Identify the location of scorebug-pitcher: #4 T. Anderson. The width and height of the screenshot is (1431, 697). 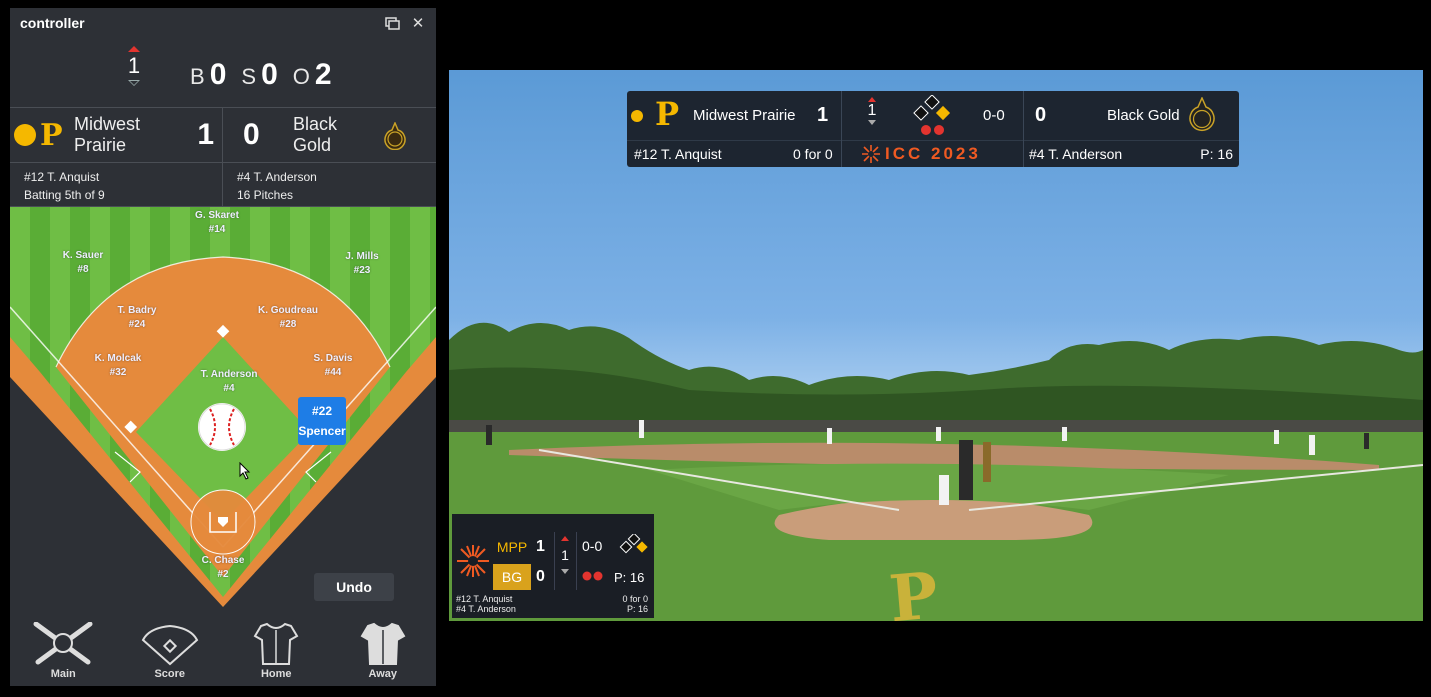
(1076, 154).